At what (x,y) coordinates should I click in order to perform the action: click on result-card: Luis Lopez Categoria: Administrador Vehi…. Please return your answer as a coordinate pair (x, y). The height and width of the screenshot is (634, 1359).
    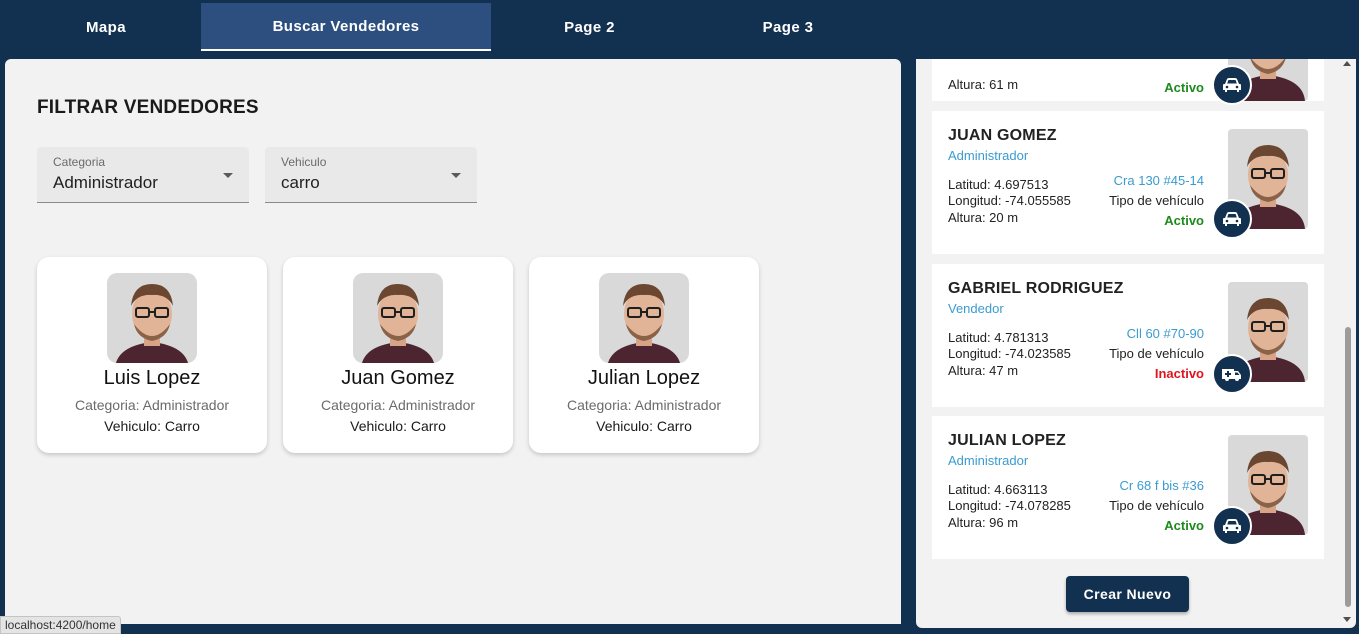
    Looking at the image, I should click on (152, 355).